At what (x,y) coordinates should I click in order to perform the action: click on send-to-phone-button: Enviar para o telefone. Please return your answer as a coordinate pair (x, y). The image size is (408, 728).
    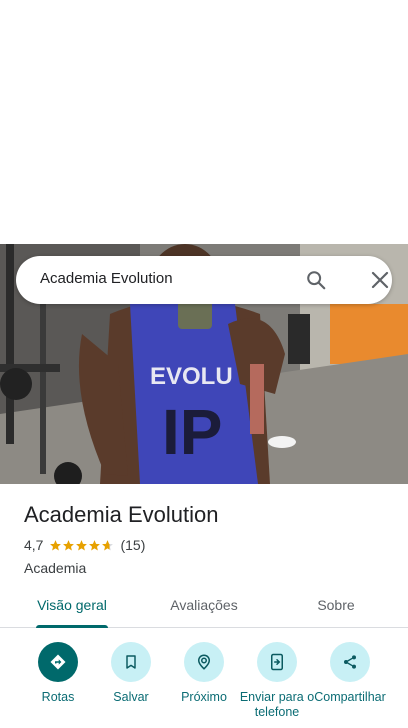
    Looking at the image, I should click on (277, 681).